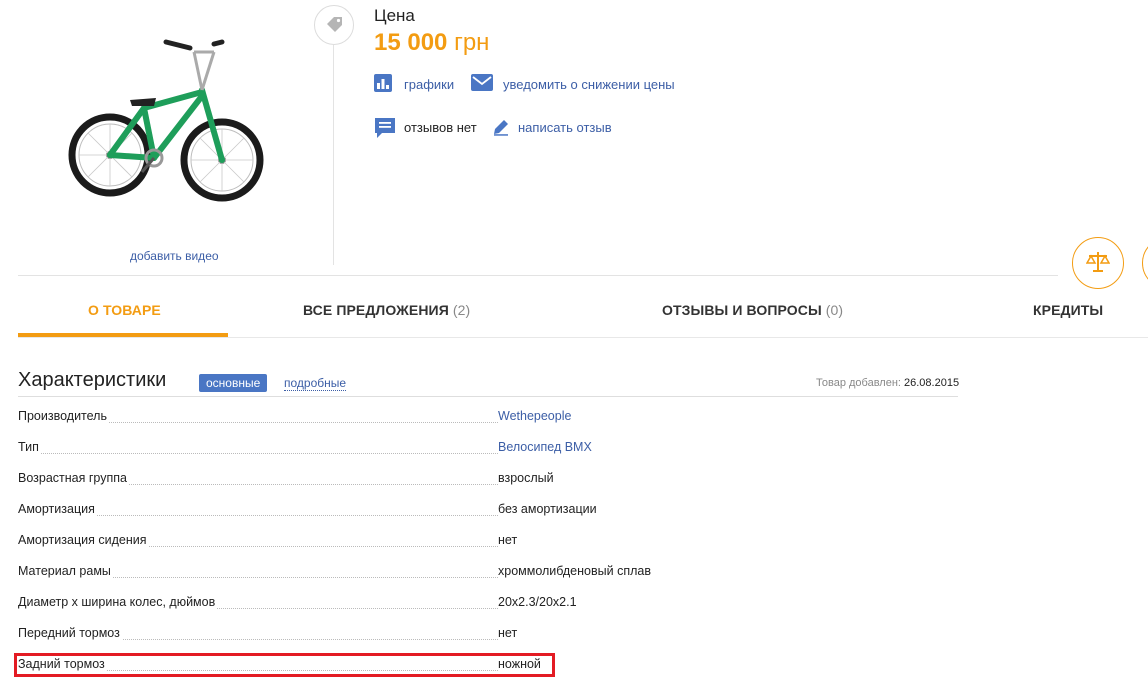  What do you see at coordinates (83, 540) in the screenshot?
I see `spec-name: Амортизация сидения` at bounding box center [83, 540].